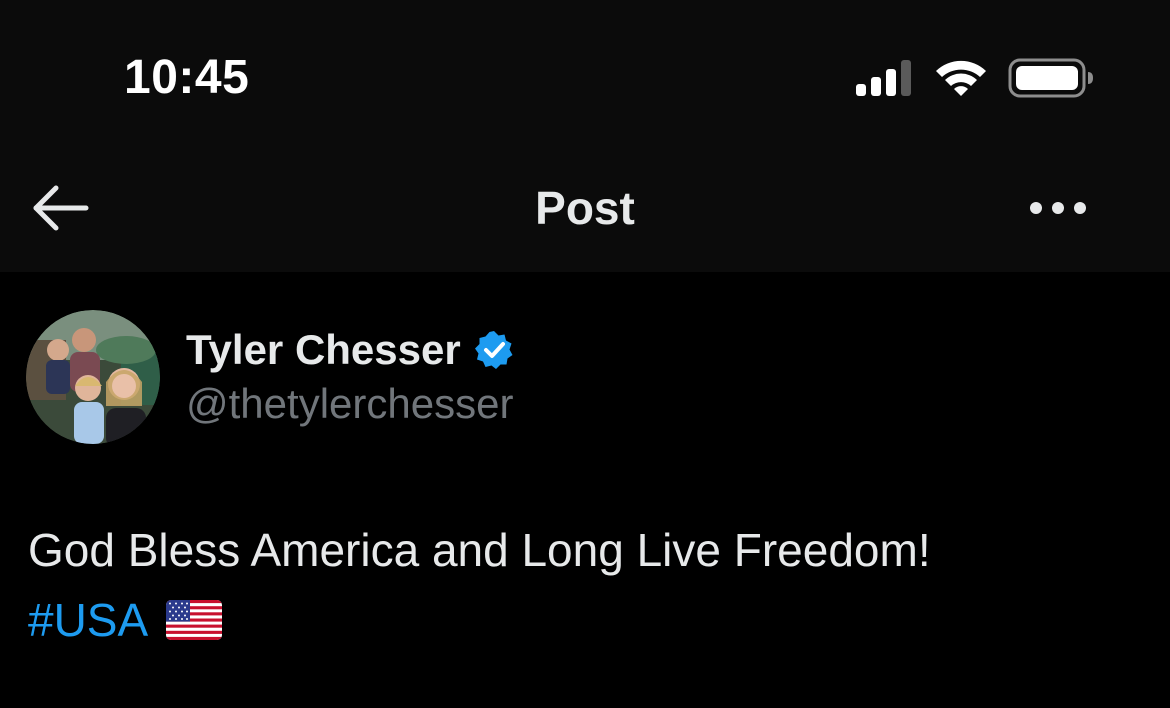  Describe the element at coordinates (93, 377) in the screenshot. I see `avatar` at that location.